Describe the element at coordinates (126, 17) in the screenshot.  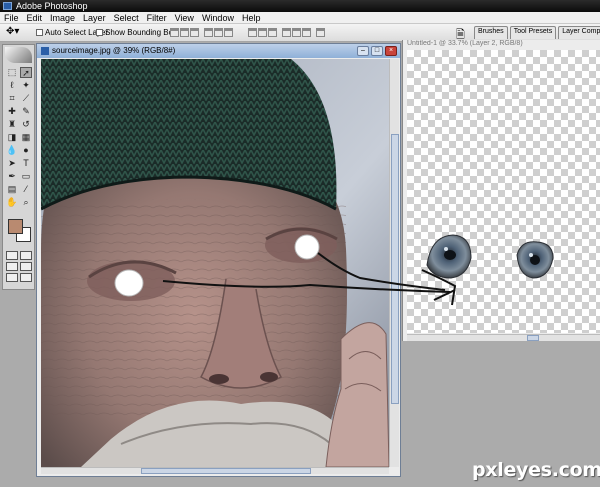
I see `menu-select: Select` at that location.